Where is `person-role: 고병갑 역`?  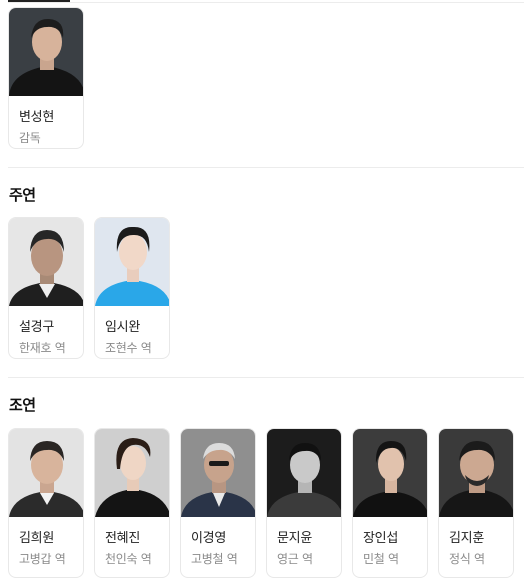 person-role: 고병갑 역 is located at coordinates (42, 559).